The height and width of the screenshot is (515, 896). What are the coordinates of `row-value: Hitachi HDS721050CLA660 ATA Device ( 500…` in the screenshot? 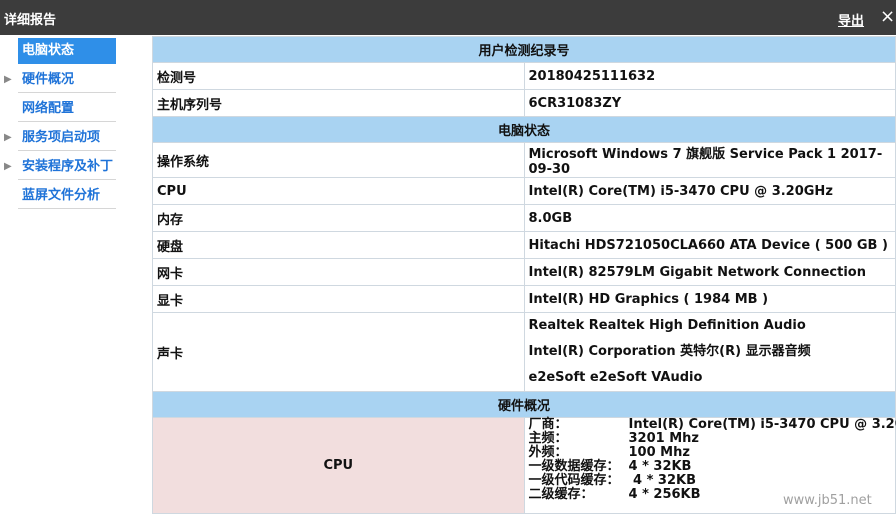 It's located at (709, 245).